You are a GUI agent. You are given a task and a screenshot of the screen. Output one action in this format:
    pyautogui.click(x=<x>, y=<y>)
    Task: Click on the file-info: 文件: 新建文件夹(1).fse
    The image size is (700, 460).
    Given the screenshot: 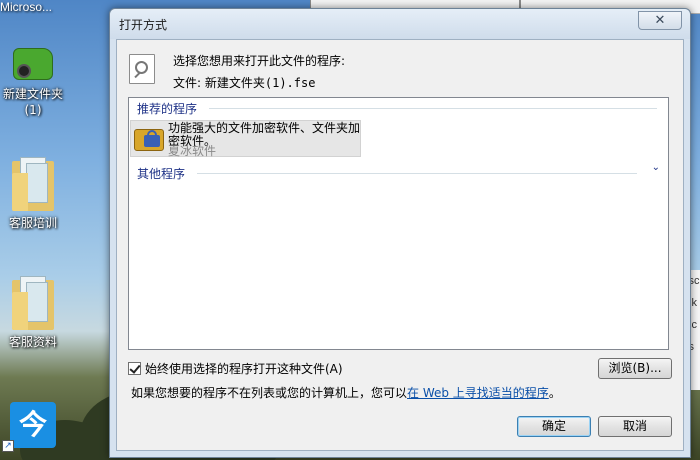 What is the action you would take?
    pyautogui.click(x=244, y=82)
    